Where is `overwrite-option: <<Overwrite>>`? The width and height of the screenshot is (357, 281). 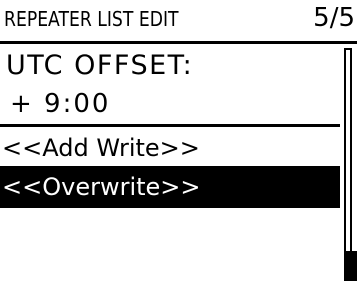
overwrite-option: <<Overwrite>> is located at coordinates (170, 187).